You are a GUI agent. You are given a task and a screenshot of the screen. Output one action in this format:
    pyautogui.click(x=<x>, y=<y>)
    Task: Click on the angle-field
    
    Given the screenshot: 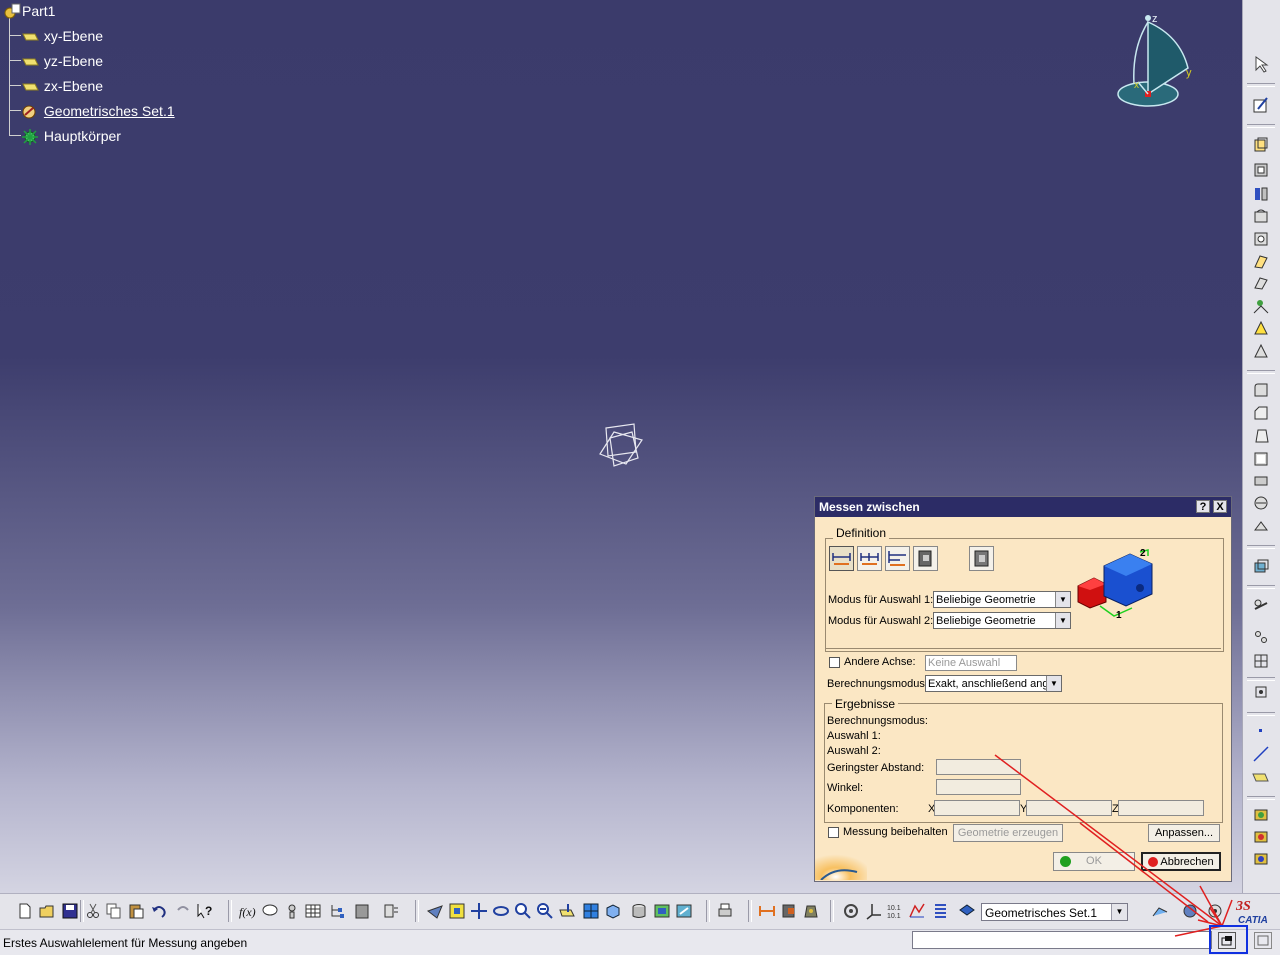 What is the action you would take?
    pyautogui.click(x=978, y=787)
    